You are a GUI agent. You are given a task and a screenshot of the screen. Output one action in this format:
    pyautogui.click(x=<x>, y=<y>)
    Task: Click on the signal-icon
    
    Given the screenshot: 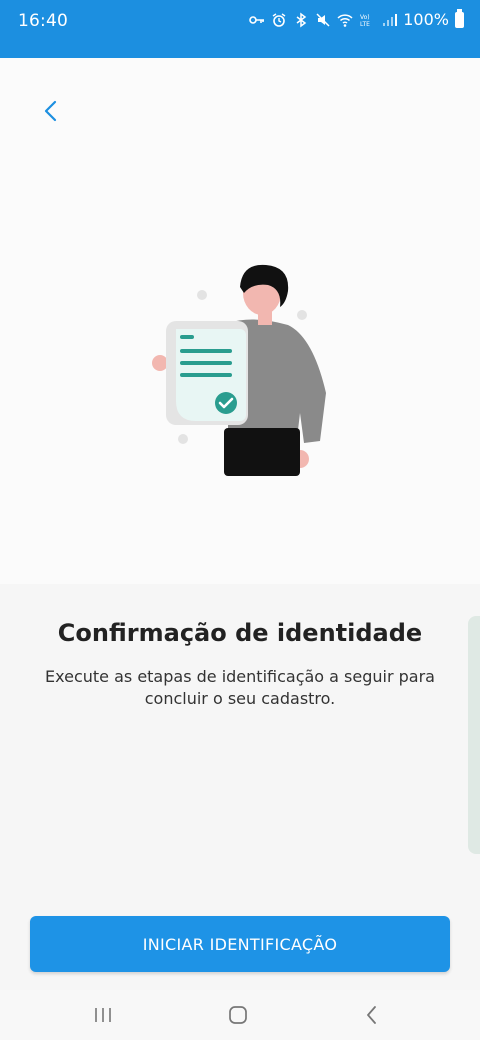 What is the action you would take?
    pyautogui.click(x=390, y=19)
    